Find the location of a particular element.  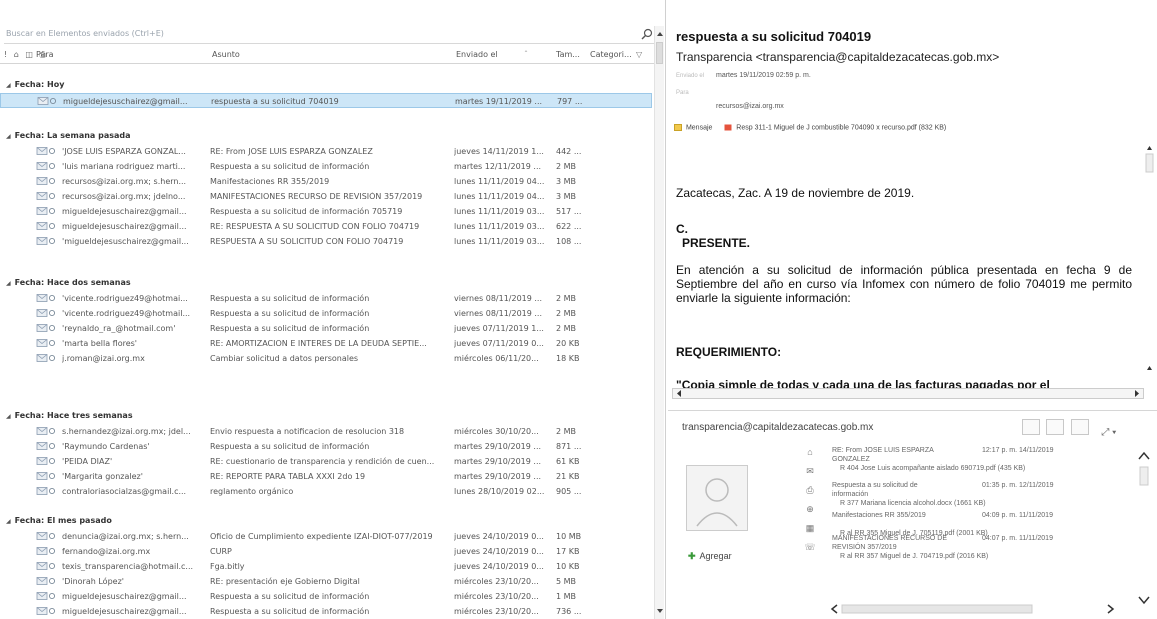

row-size: 1 MB is located at coordinates (566, 596).